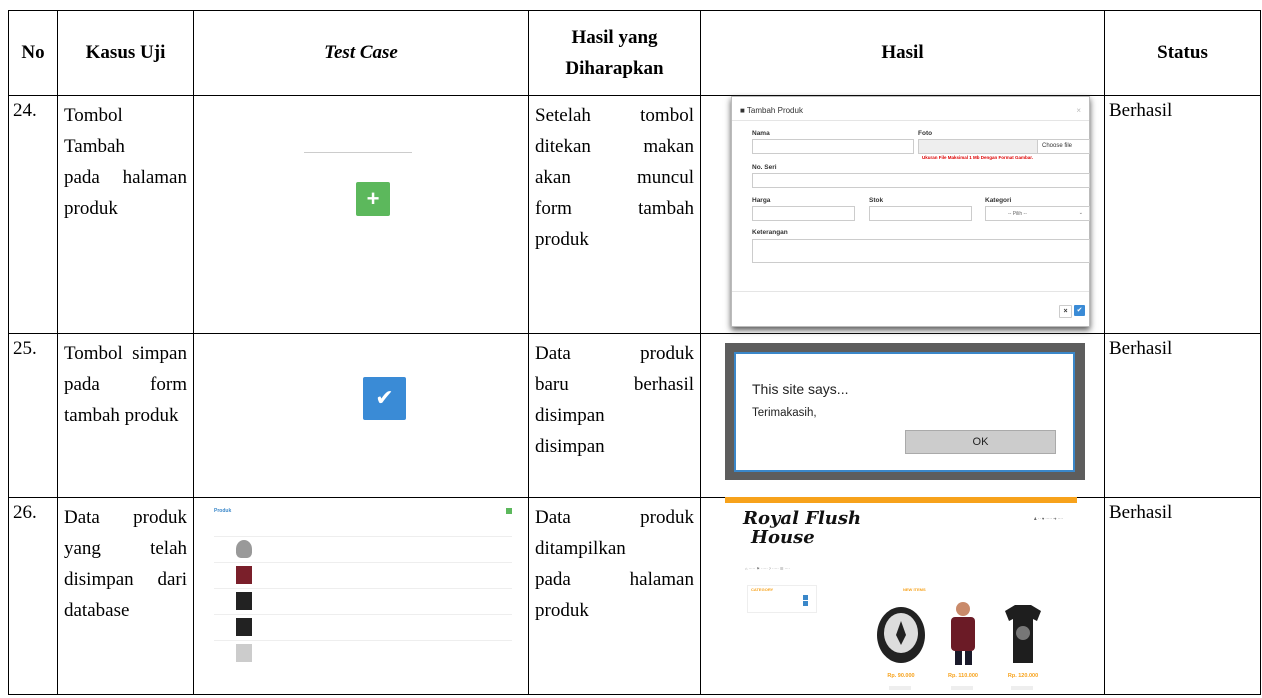 The image size is (1262, 698). I want to click on text-line: database, so click(97, 610).